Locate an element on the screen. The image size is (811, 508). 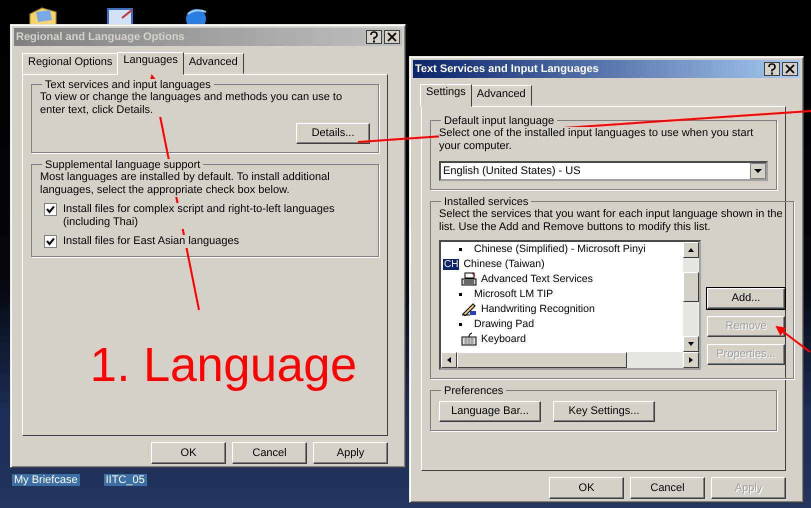
horizontal-scrollbar is located at coordinates (570, 360).